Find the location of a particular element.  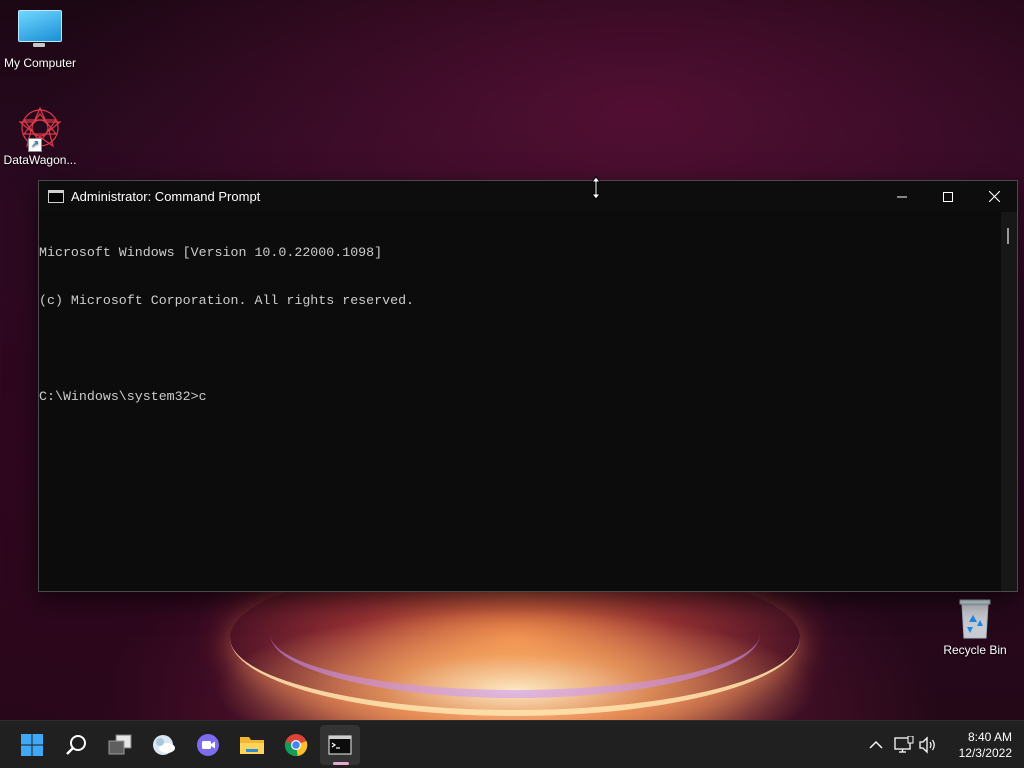

computer-monitor-icon is located at coordinates (40, 28).